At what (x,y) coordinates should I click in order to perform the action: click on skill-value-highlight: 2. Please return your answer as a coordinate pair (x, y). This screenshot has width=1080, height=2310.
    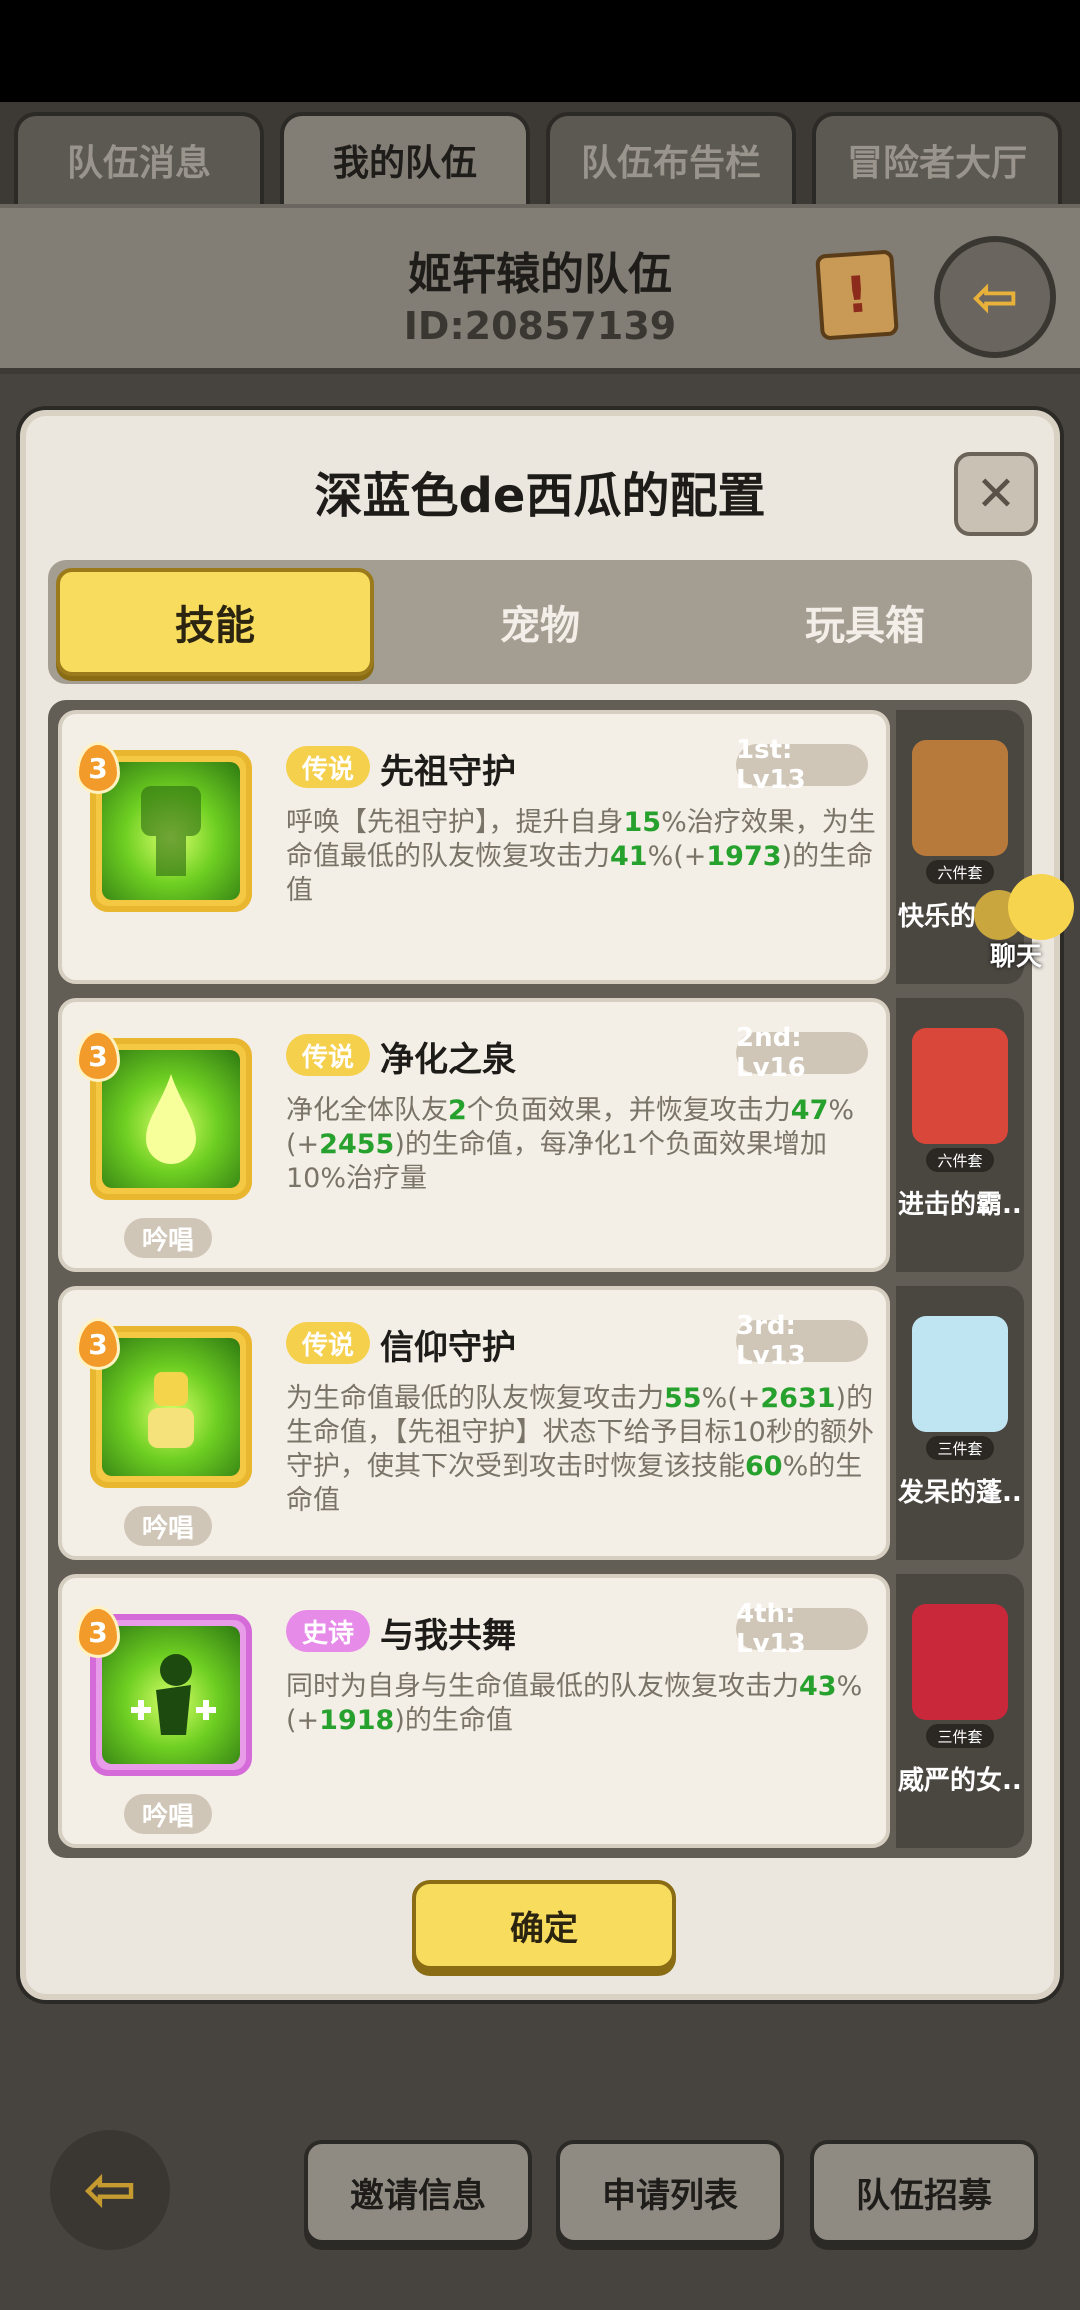
    Looking at the image, I should click on (457, 1110).